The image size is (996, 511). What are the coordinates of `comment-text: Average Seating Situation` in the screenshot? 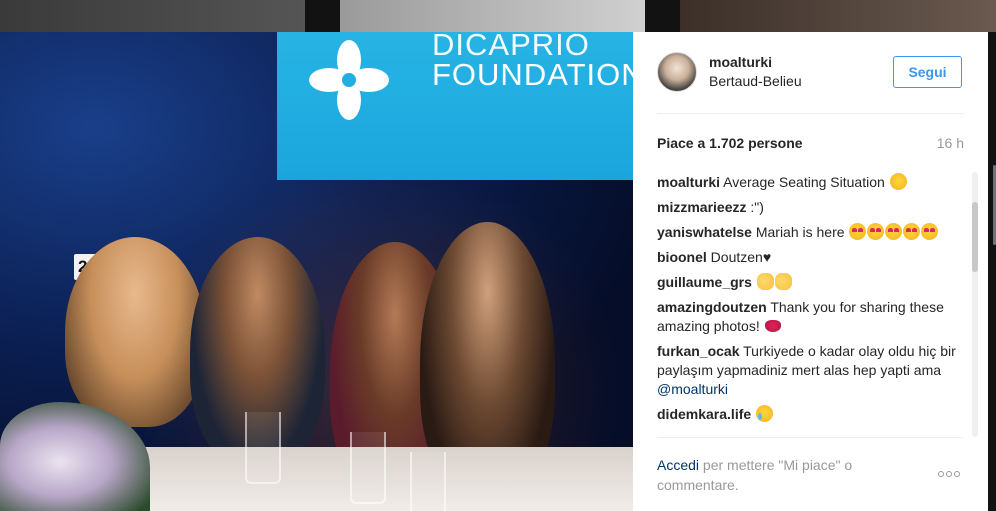 It's located at (804, 182).